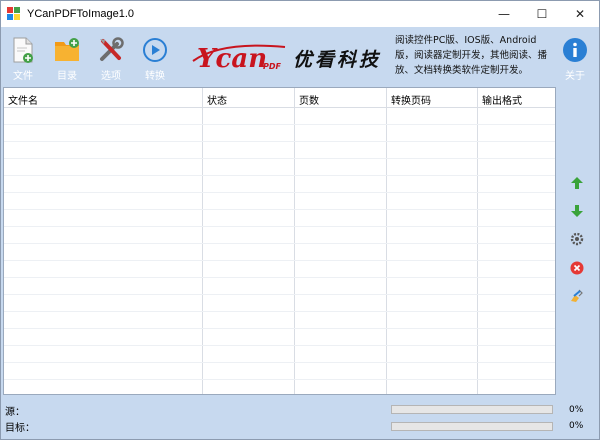  I want to click on move-up-icon, so click(577, 183).